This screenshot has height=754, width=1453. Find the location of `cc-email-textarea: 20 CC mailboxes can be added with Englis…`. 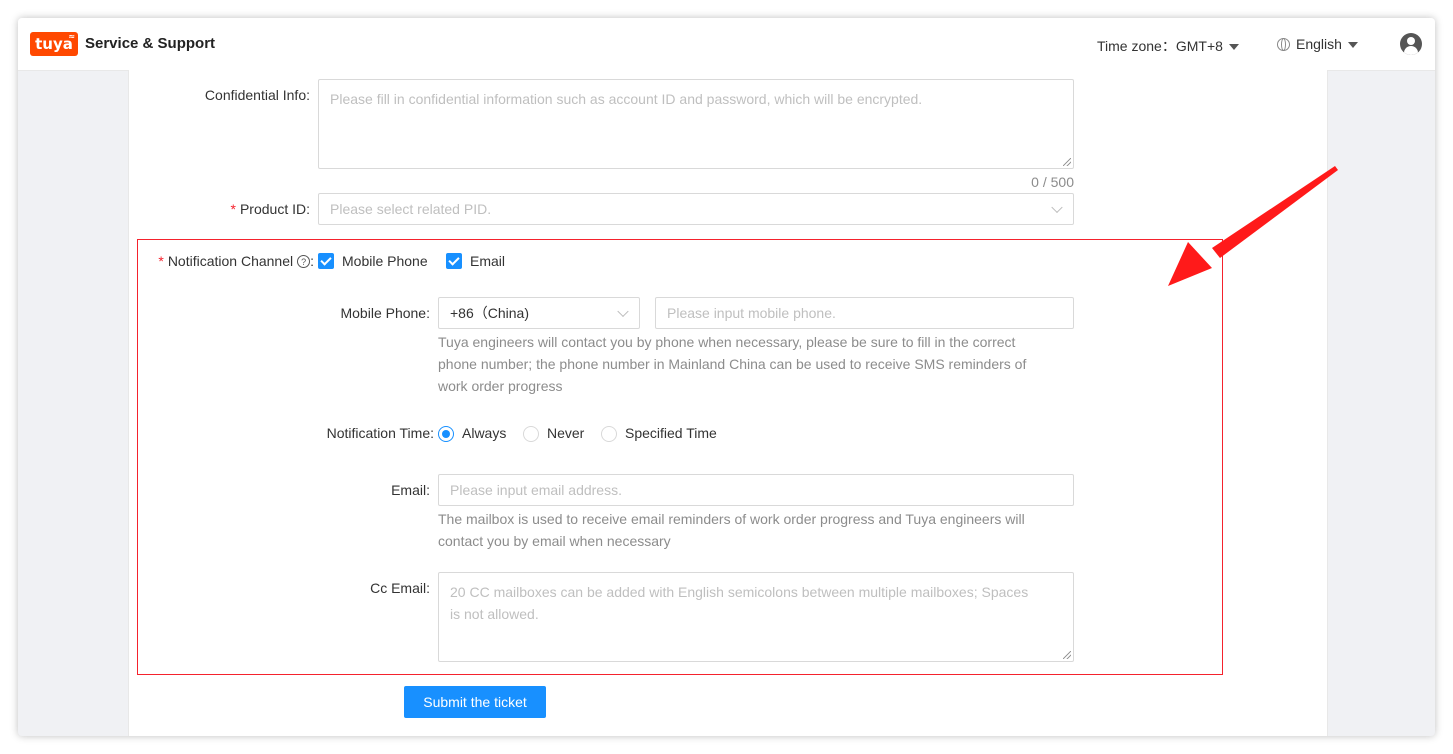

cc-email-textarea: 20 CC mailboxes can be added with Englis… is located at coordinates (756, 617).